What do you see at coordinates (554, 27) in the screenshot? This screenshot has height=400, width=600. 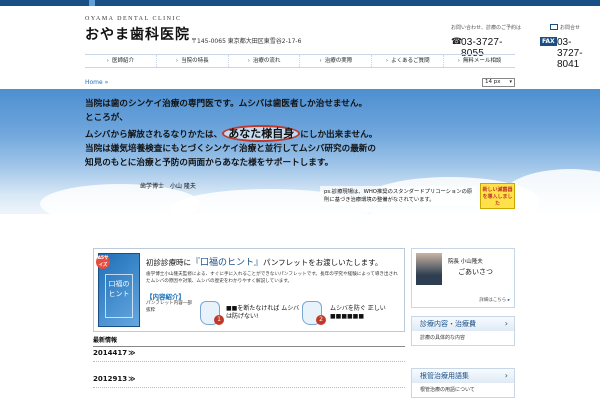 I see `mail-icon` at bounding box center [554, 27].